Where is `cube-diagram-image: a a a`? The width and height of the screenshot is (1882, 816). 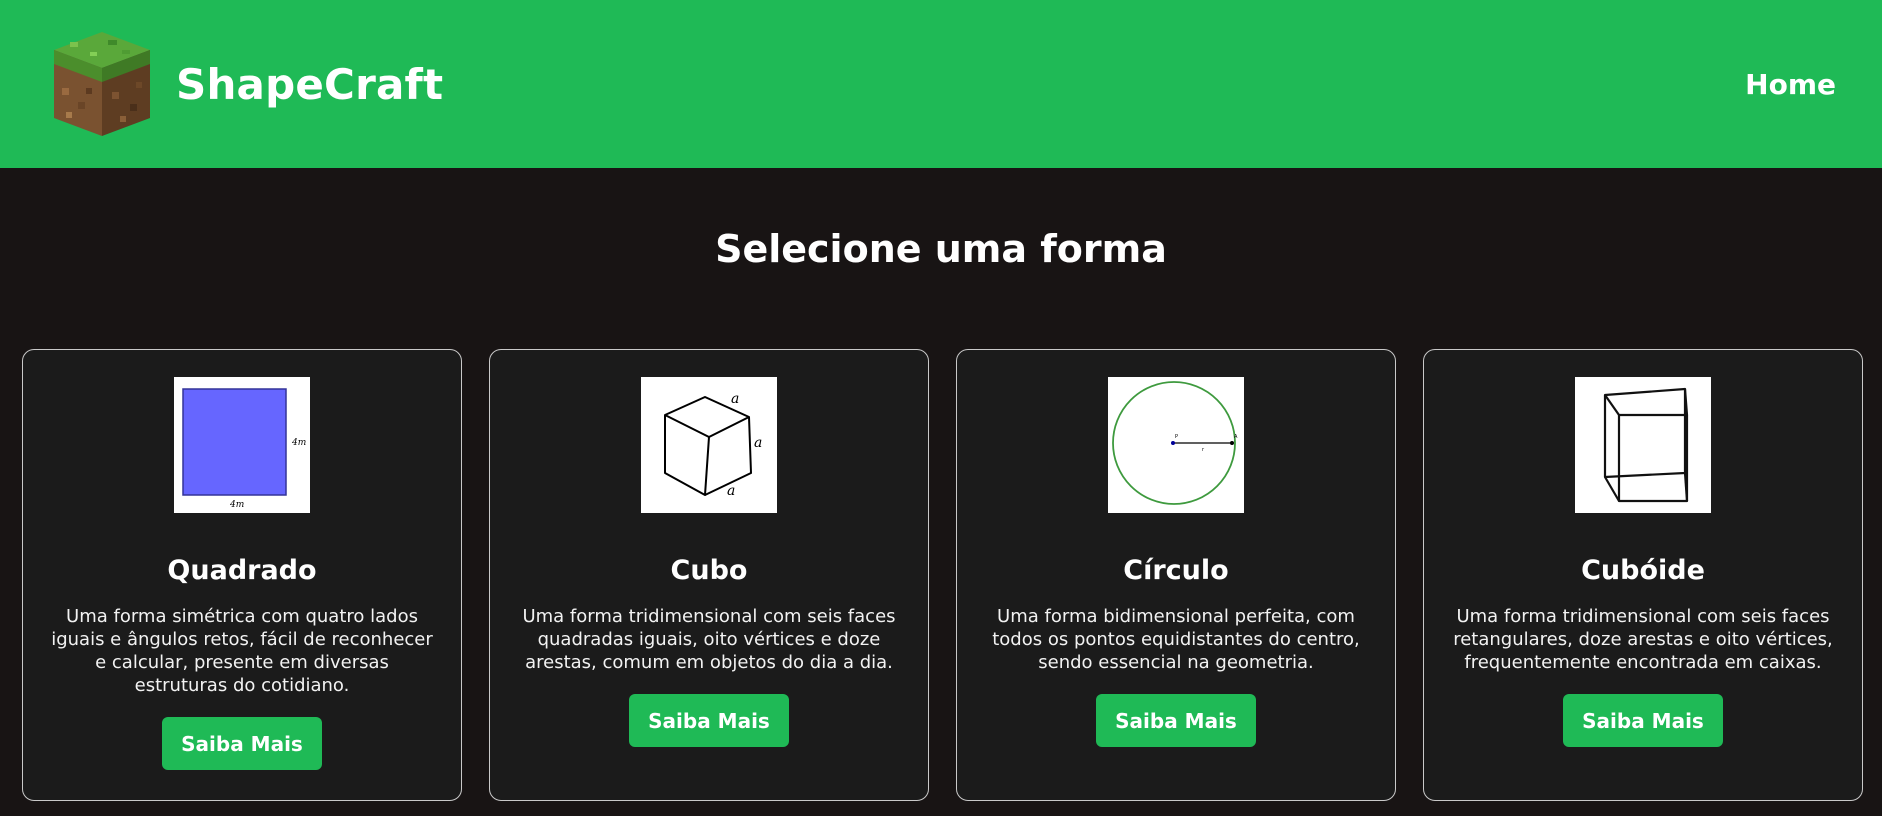
cube-diagram-image: a a a is located at coordinates (709, 445).